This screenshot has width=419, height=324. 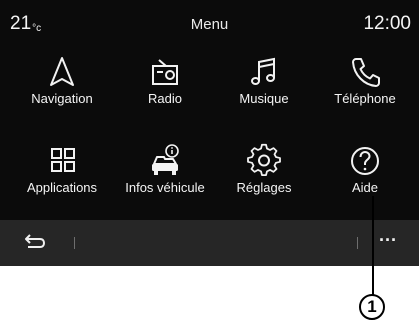 I want to click on menu-item-aide: Aide, so click(x=365, y=178).